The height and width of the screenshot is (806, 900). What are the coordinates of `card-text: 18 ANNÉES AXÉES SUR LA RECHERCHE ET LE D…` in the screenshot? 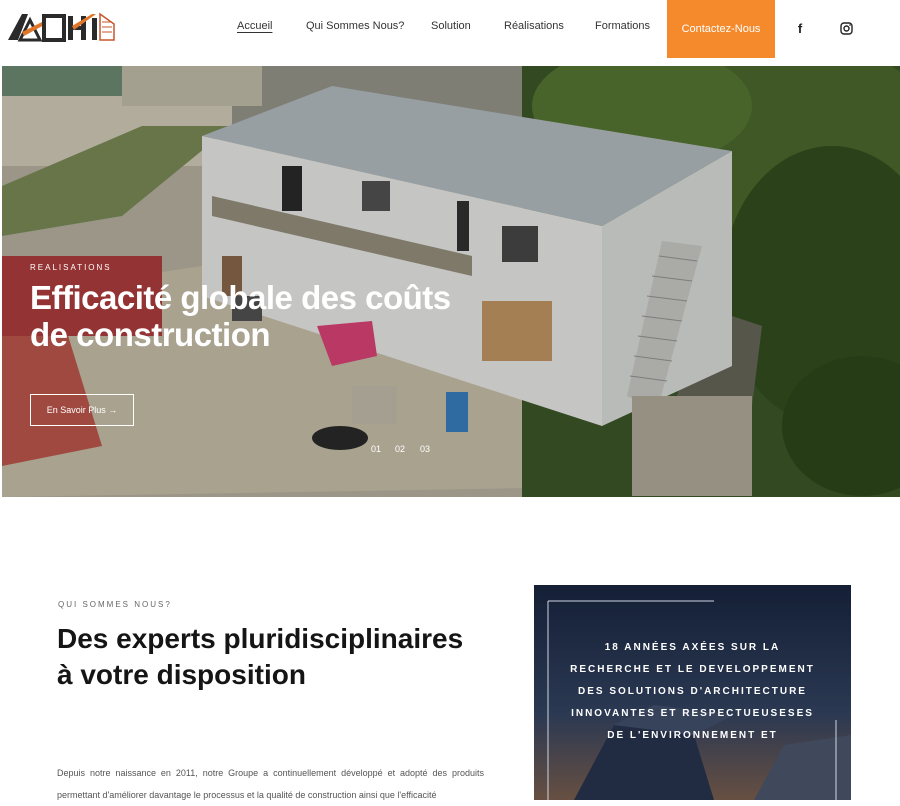 It's located at (692, 691).